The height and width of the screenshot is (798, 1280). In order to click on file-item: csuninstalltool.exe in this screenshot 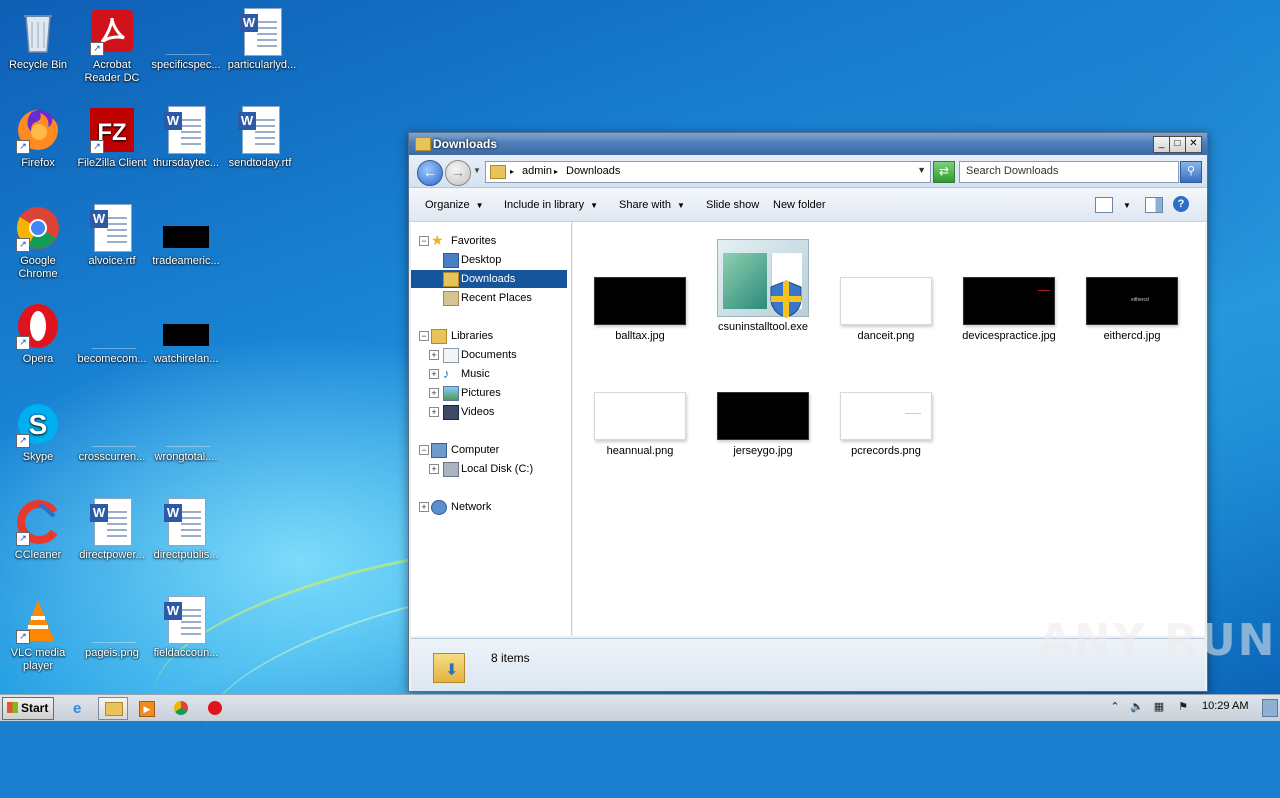, I will do `click(763, 286)`.